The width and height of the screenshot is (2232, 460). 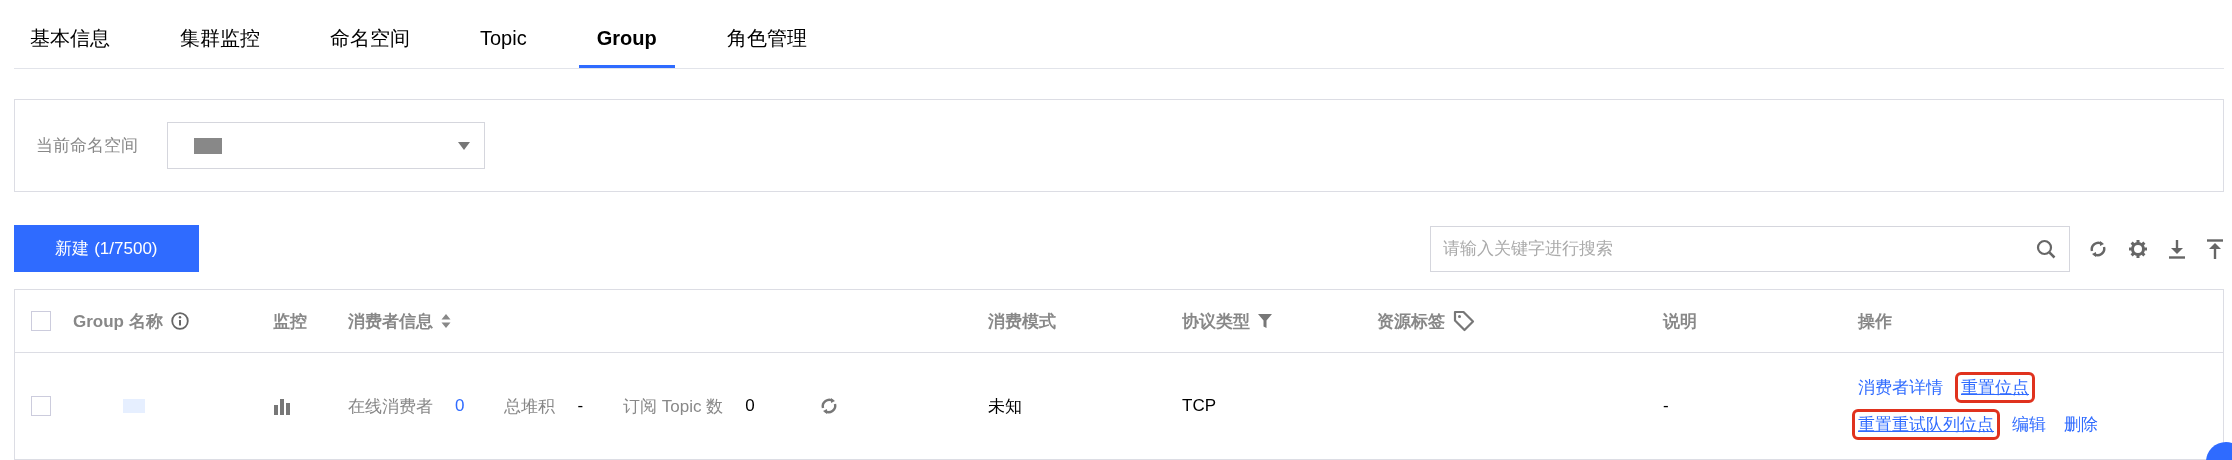 What do you see at coordinates (2215, 248) in the screenshot?
I see `upload-icon` at bounding box center [2215, 248].